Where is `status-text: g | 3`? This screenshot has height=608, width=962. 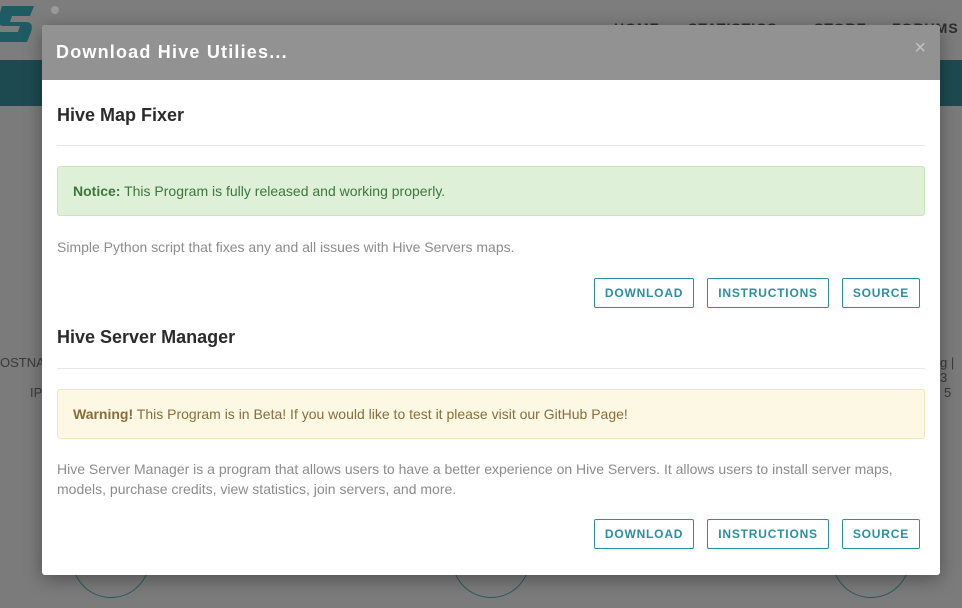 status-text: g | 3 is located at coordinates (947, 370).